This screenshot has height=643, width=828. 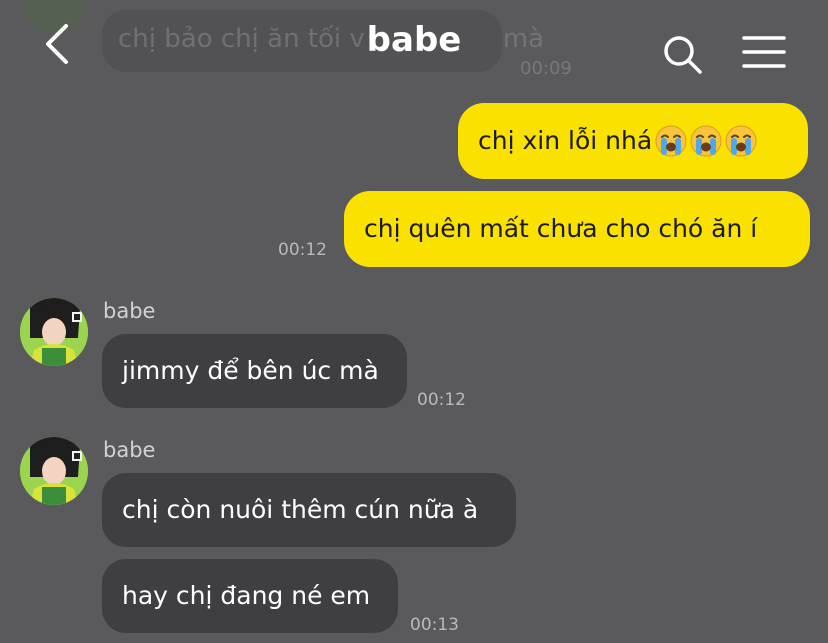 I want to click on message-bubble-incoming: jimmy để bên úc mà, so click(x=254, y=371).